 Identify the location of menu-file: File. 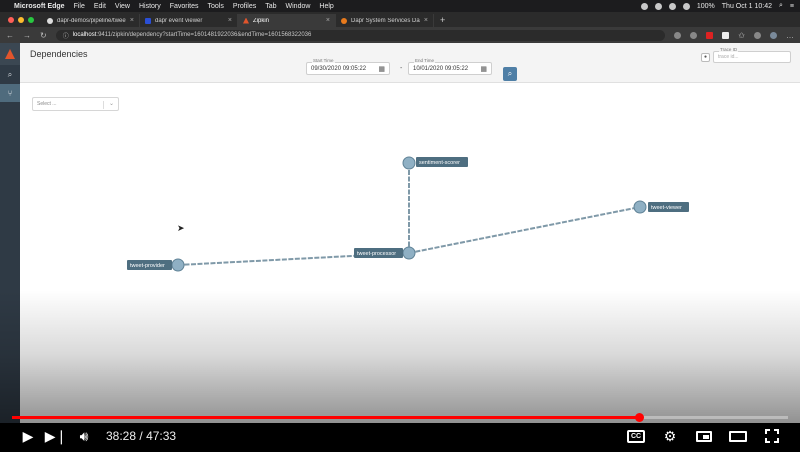
(79, 6).